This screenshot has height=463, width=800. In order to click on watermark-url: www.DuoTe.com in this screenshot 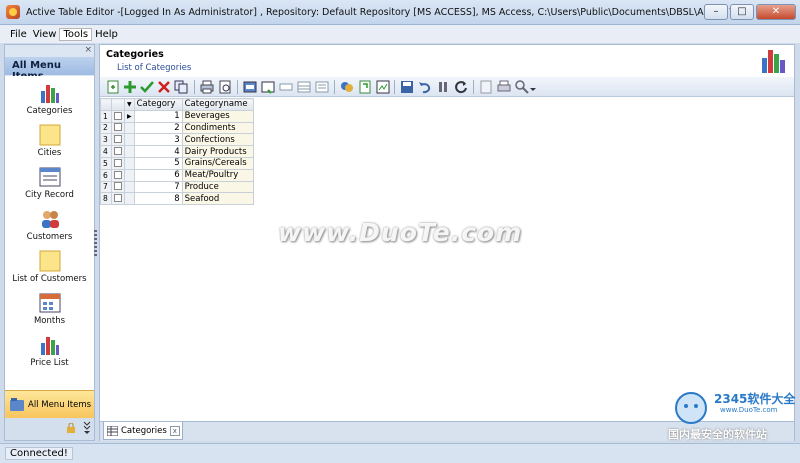, I will do `click(749, 410)`.